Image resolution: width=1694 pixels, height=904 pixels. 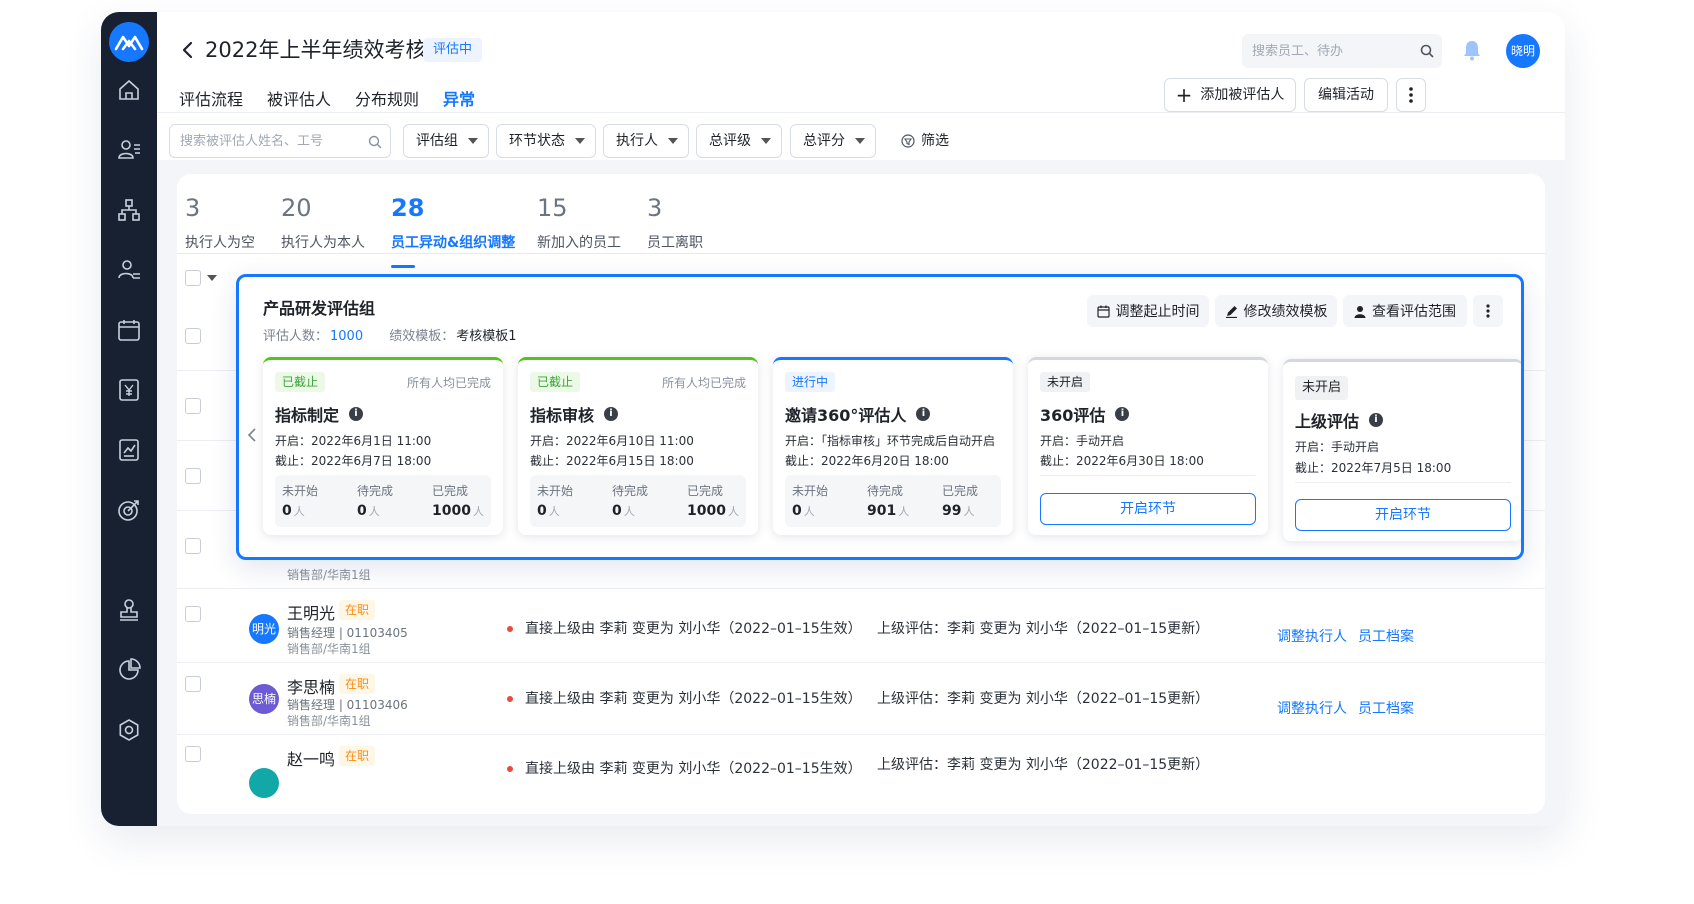 What do you see at coordinates (1346, 95) in the screenshot?
I see `edit-activity-button: 编辑活动` at bounding box center [1346, 95].